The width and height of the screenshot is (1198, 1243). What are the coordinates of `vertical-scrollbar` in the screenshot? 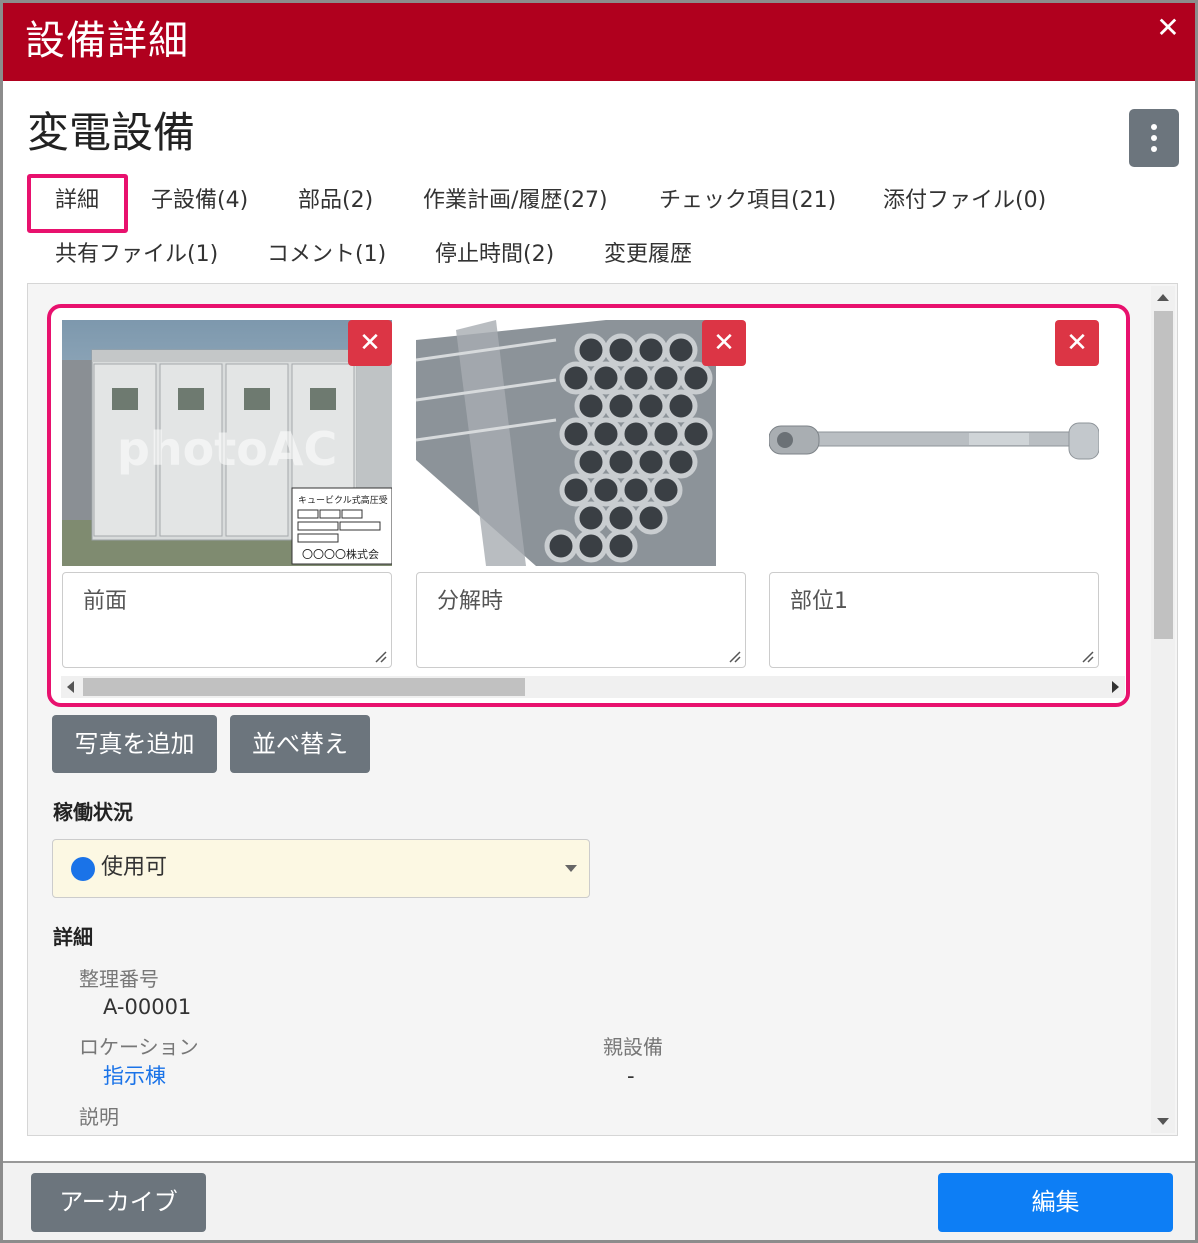 It's located at (1163, 709).